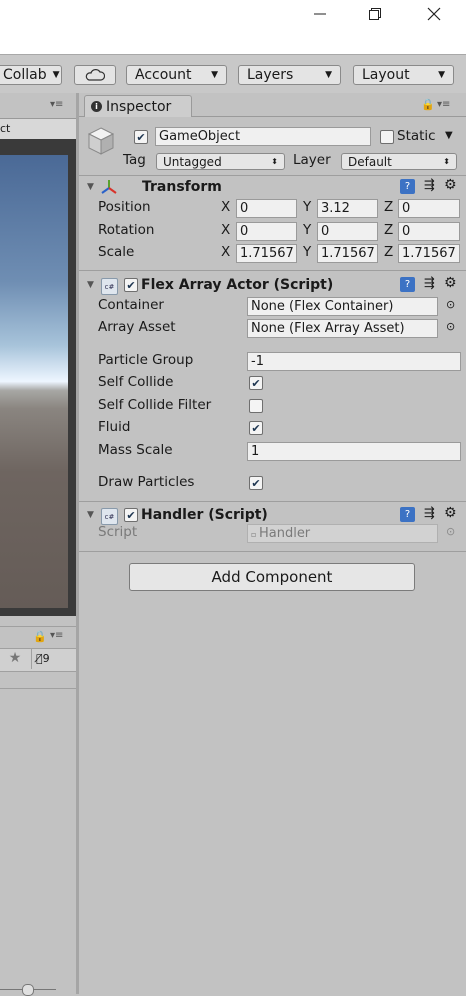  I want to click on axis-x-label: X, so click(226, 252).